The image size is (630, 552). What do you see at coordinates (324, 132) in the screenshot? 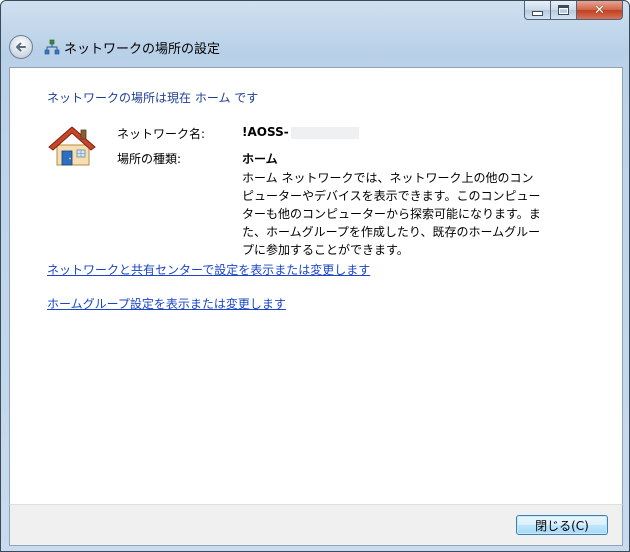
I see `redacted-block` at bounding box center [324, 132].